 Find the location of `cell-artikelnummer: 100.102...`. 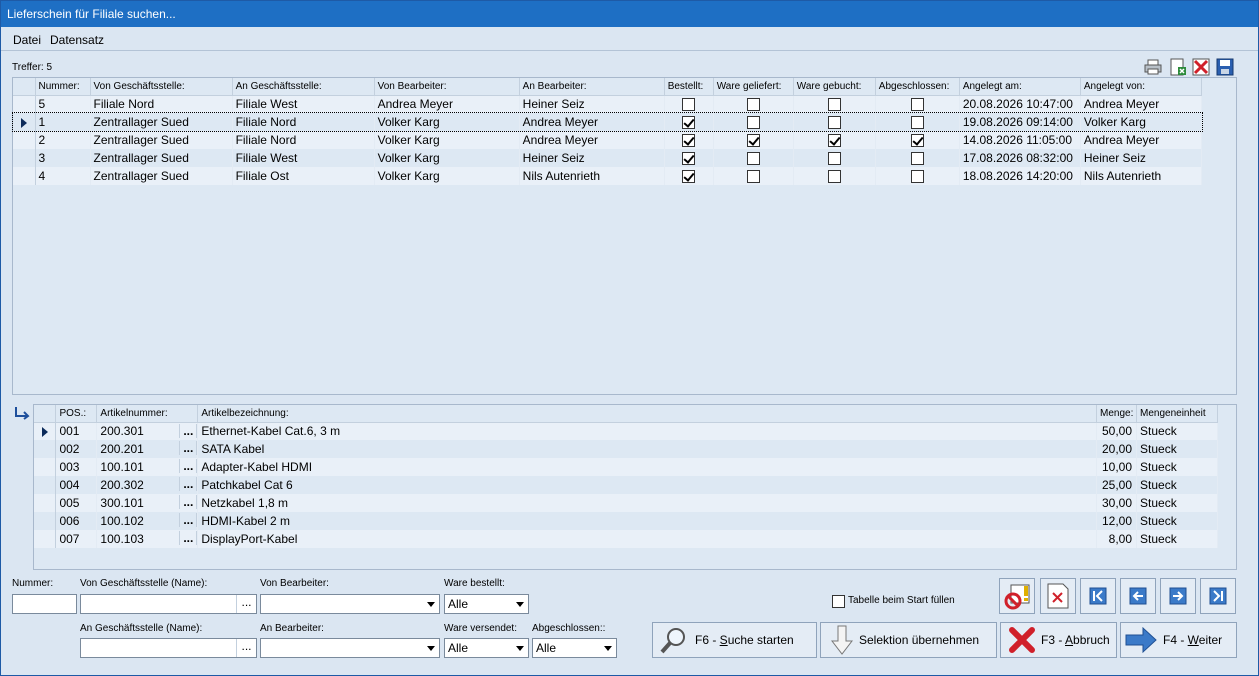

cell-artikelnummer: 100.102... is located at coordinates (147, 521).